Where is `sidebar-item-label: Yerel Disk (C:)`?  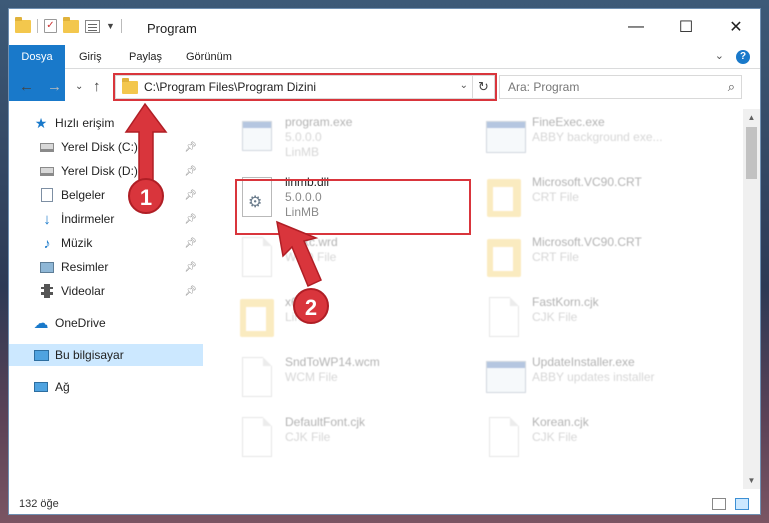 sidebar-item-label: Yerel Disk (C:) is located at coordinates (99, 147).